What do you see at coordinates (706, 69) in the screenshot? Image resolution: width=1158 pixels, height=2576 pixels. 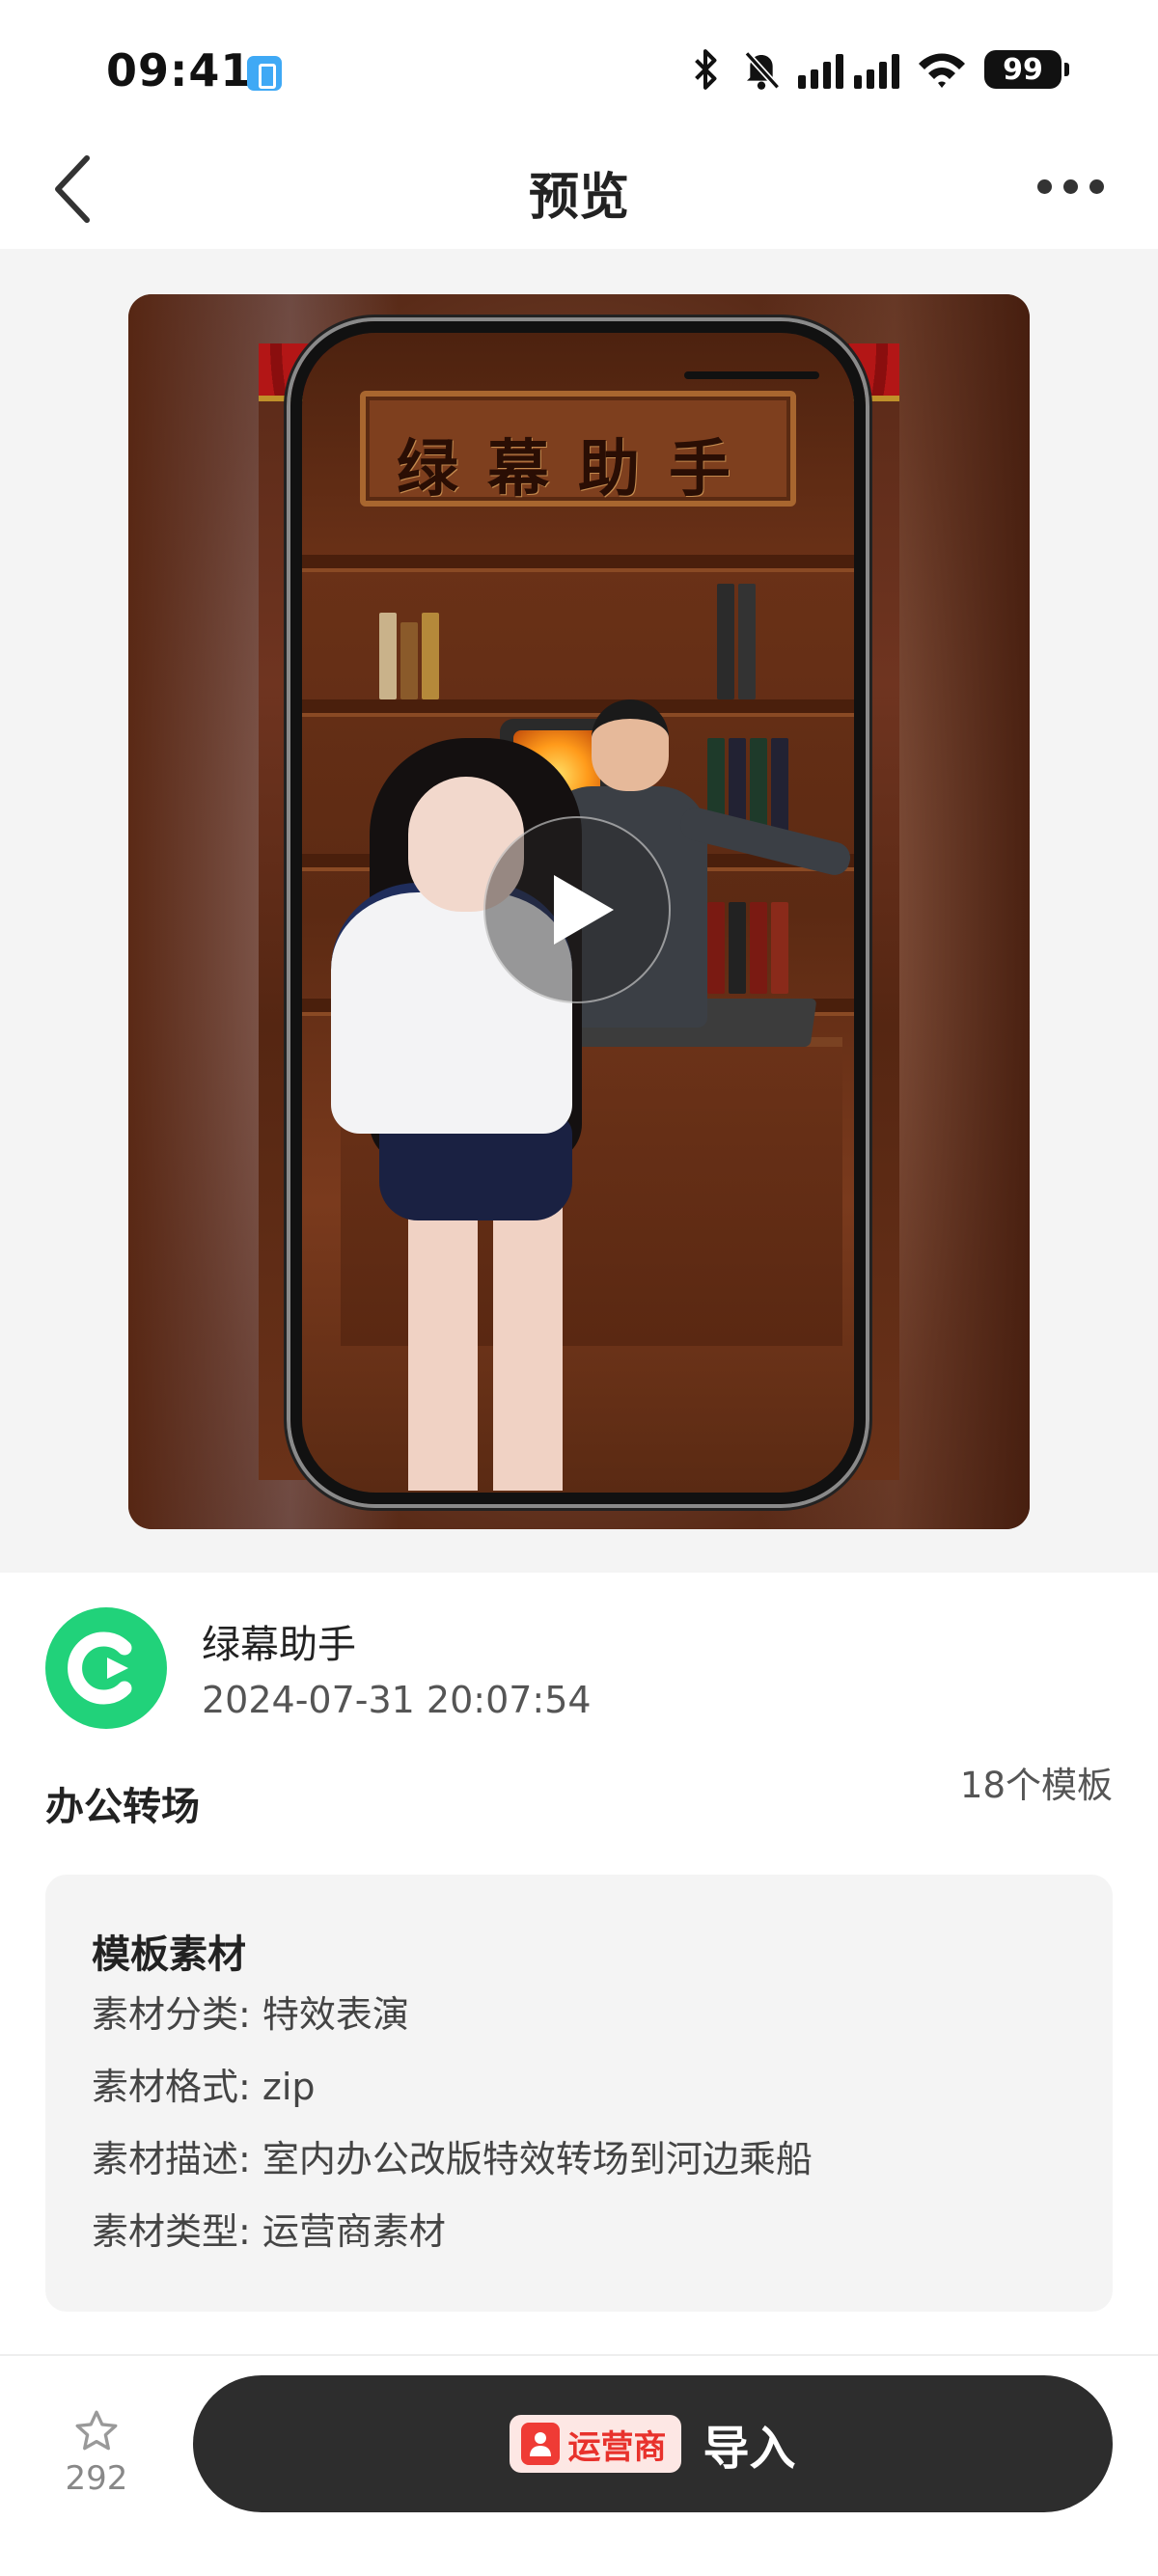 I see `bluetooth-icon` at bounding box center [706, 69].